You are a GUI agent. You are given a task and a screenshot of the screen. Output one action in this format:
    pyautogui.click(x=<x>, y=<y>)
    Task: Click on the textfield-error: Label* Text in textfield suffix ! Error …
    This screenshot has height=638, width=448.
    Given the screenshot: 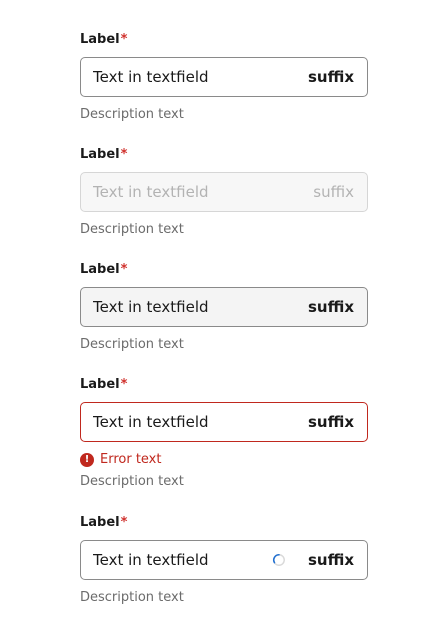 What is the action you would take?
    pyautogui.click(x=224, y=433)
    